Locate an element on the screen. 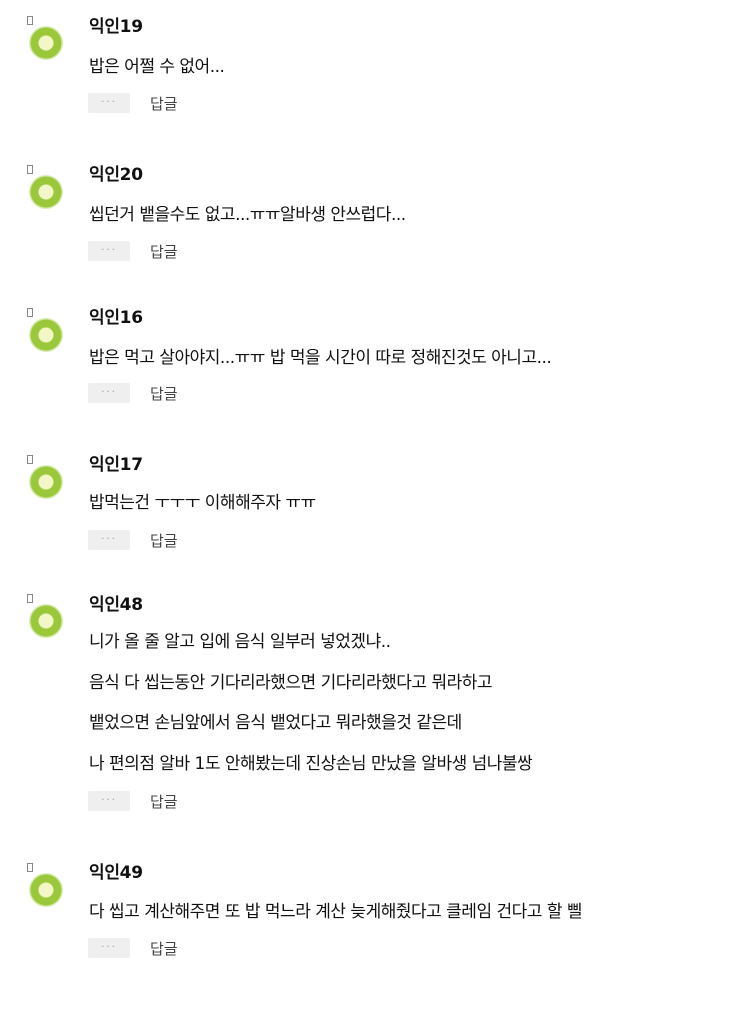 The width and height of the screenshot is (750, 1012). comment-author: 익인49 is located at coordinates (116, 873).